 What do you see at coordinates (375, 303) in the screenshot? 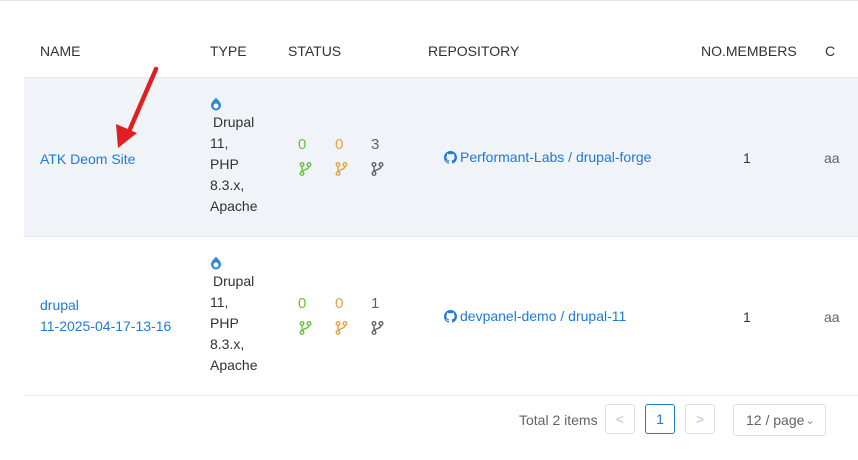
I see `status-gray-count: 1` at bounding box center [375, 303].